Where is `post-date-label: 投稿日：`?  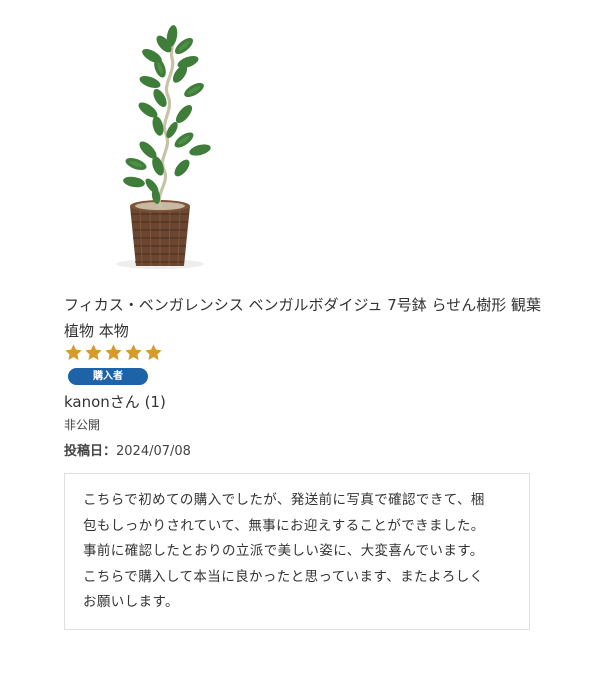
post-date-label: 投稿日： is located at coordinates (90, 451).